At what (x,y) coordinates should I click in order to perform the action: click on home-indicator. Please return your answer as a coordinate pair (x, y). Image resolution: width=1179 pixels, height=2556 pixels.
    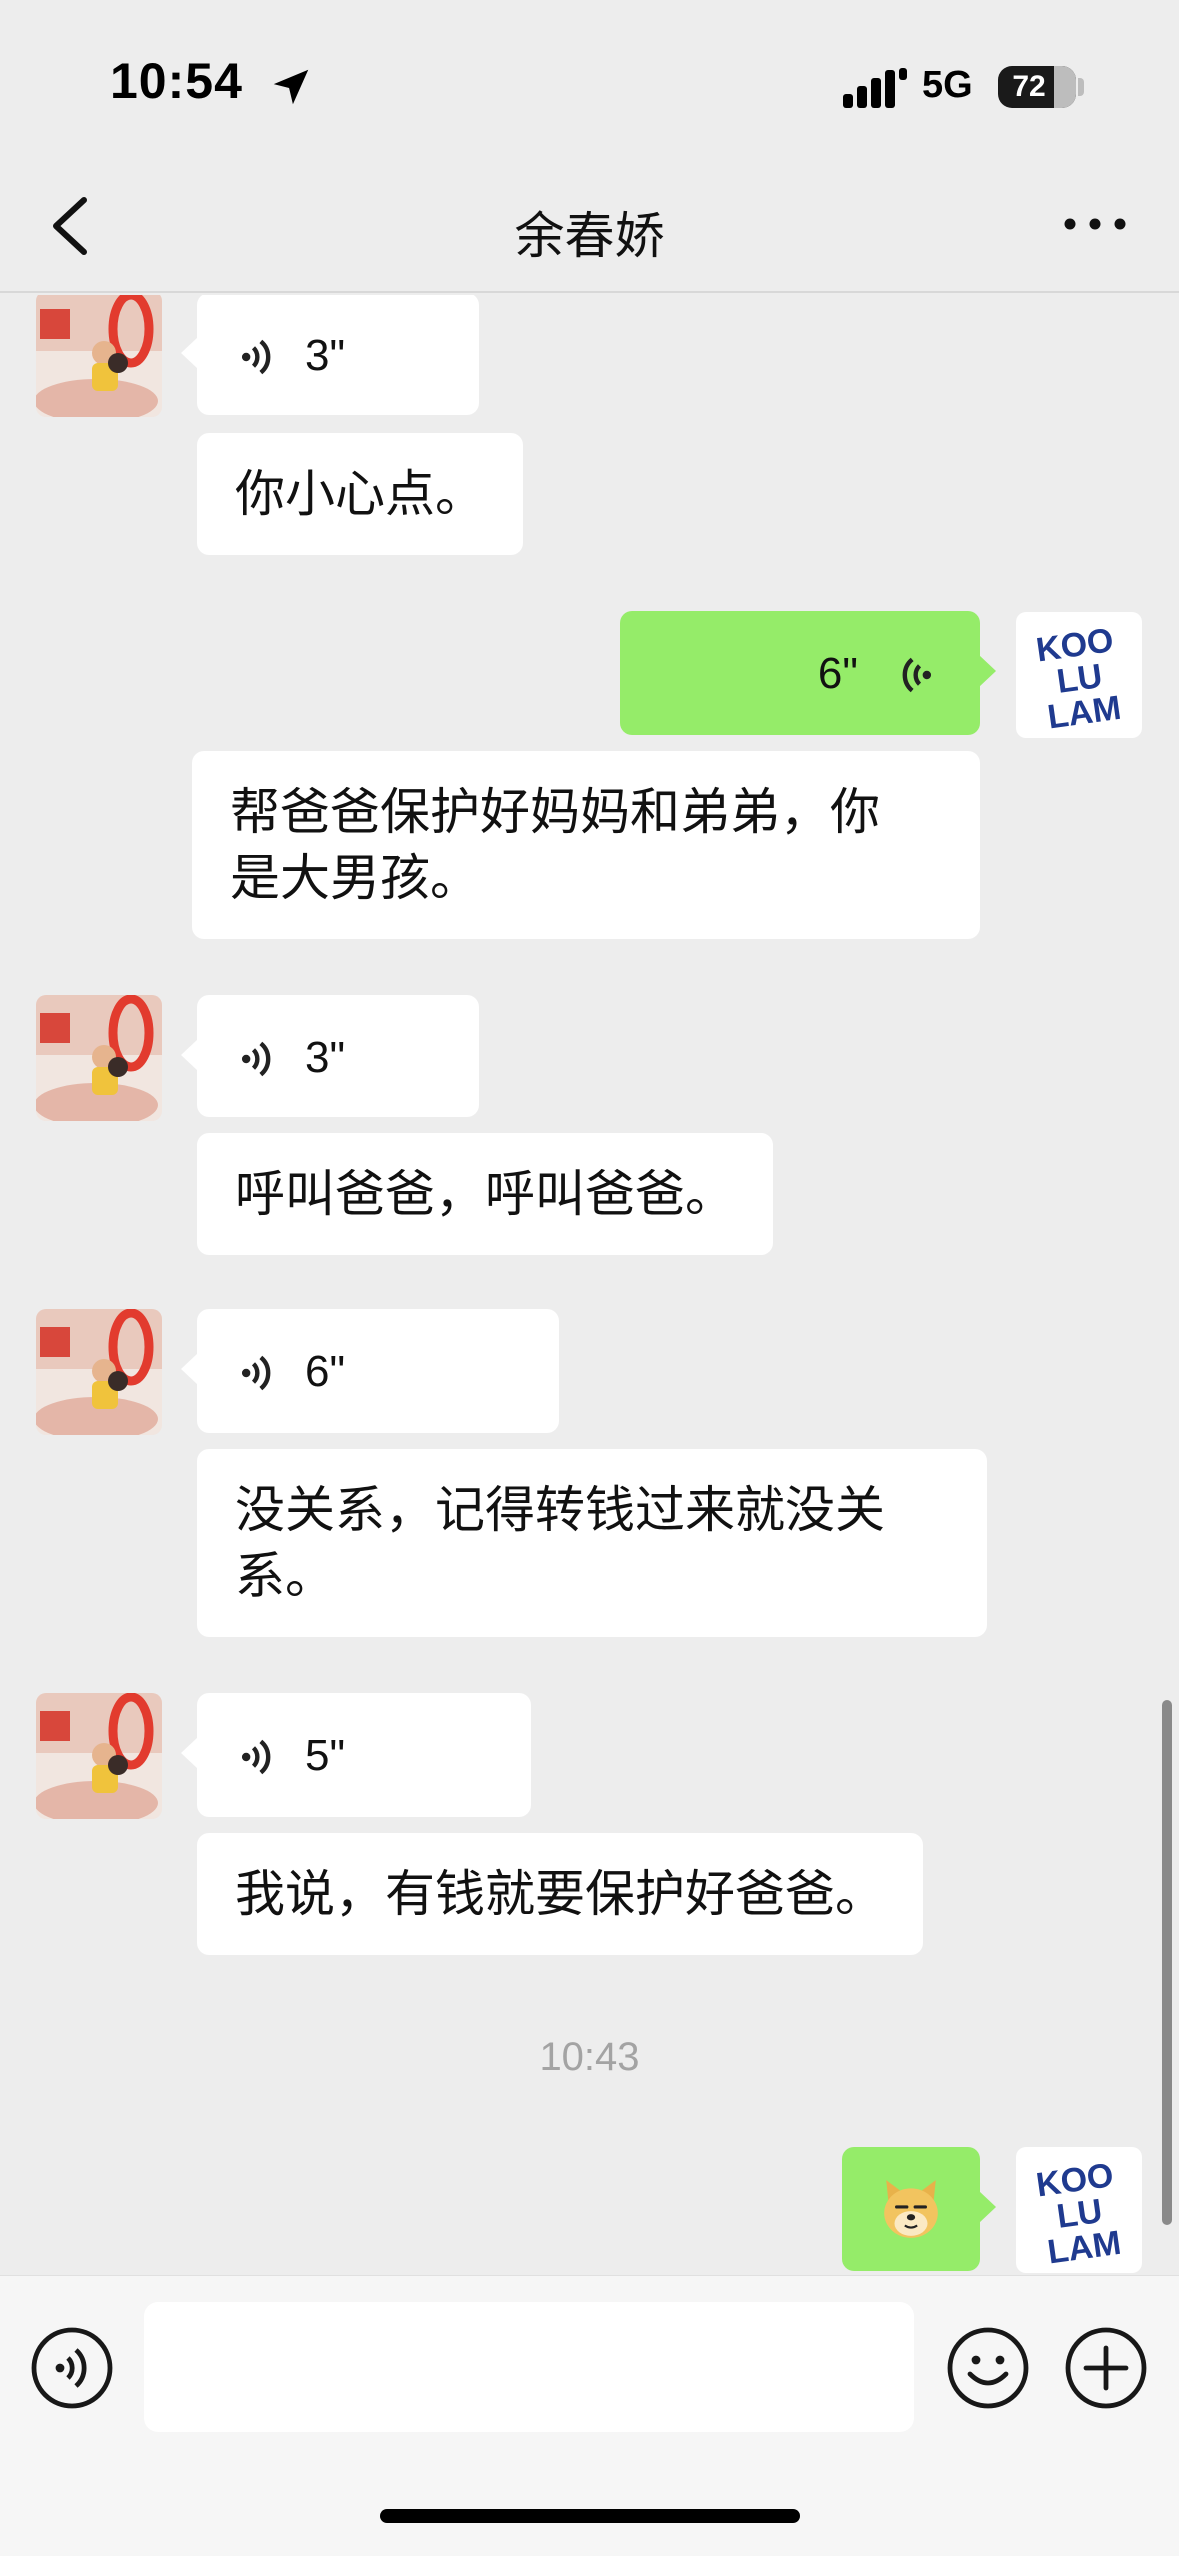
    Looking at the image, I should click on (590, 2516).